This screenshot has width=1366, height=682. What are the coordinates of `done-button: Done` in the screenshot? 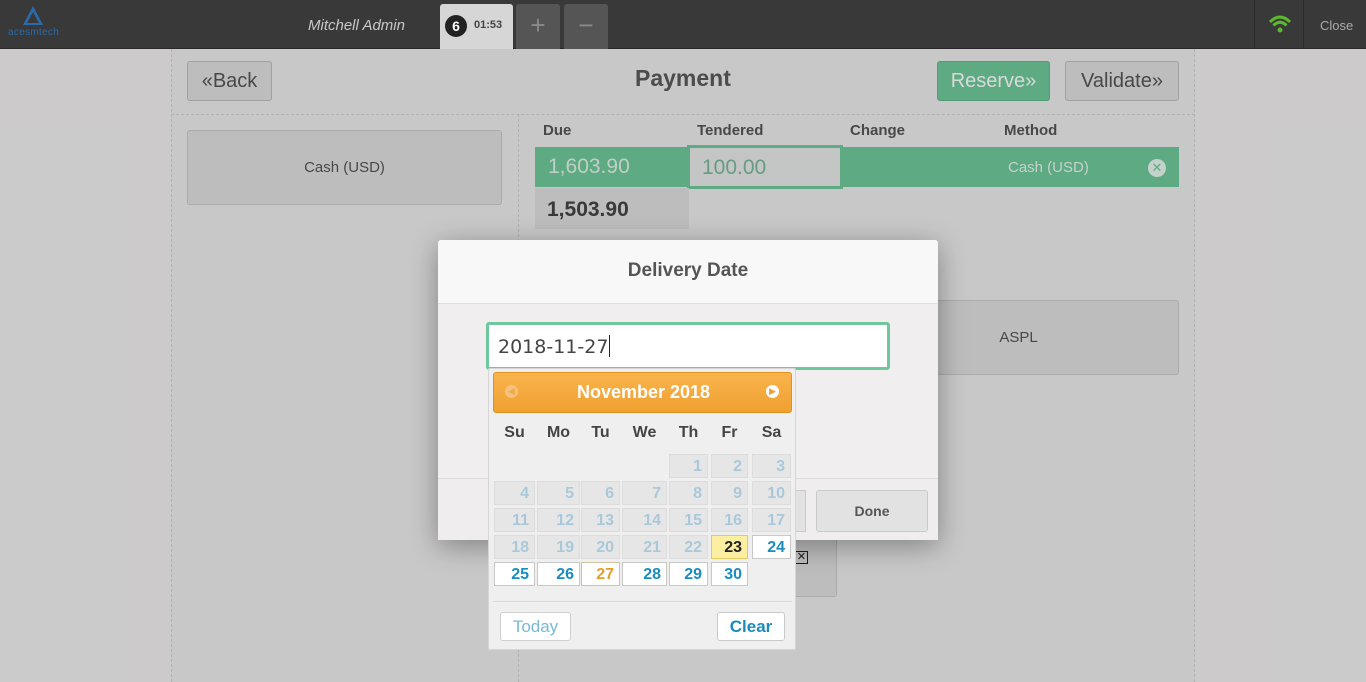 It's located at (872, 511).